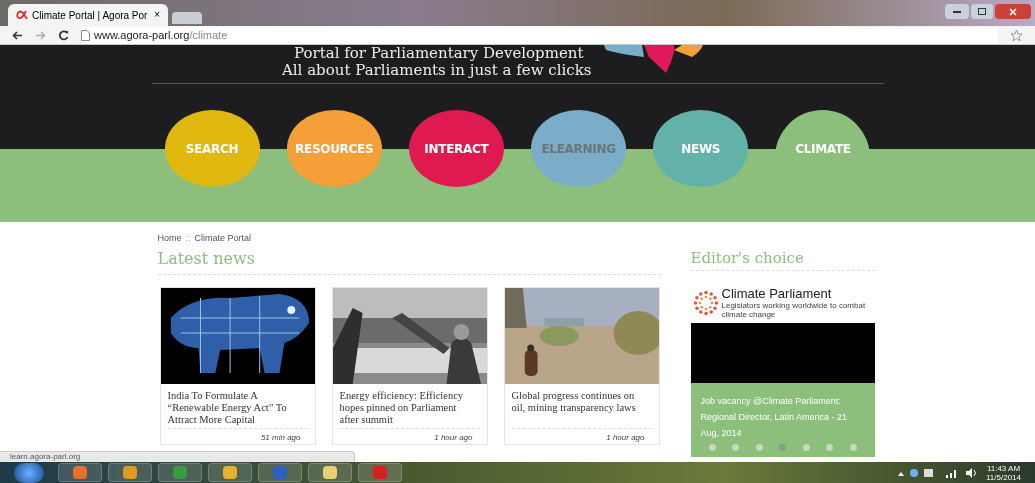 The image size is (1035, 483). Describe the element at coordinates (177, 456) in the screenshot. I see `status-bubble: learn.agora-parl.org` at that location.